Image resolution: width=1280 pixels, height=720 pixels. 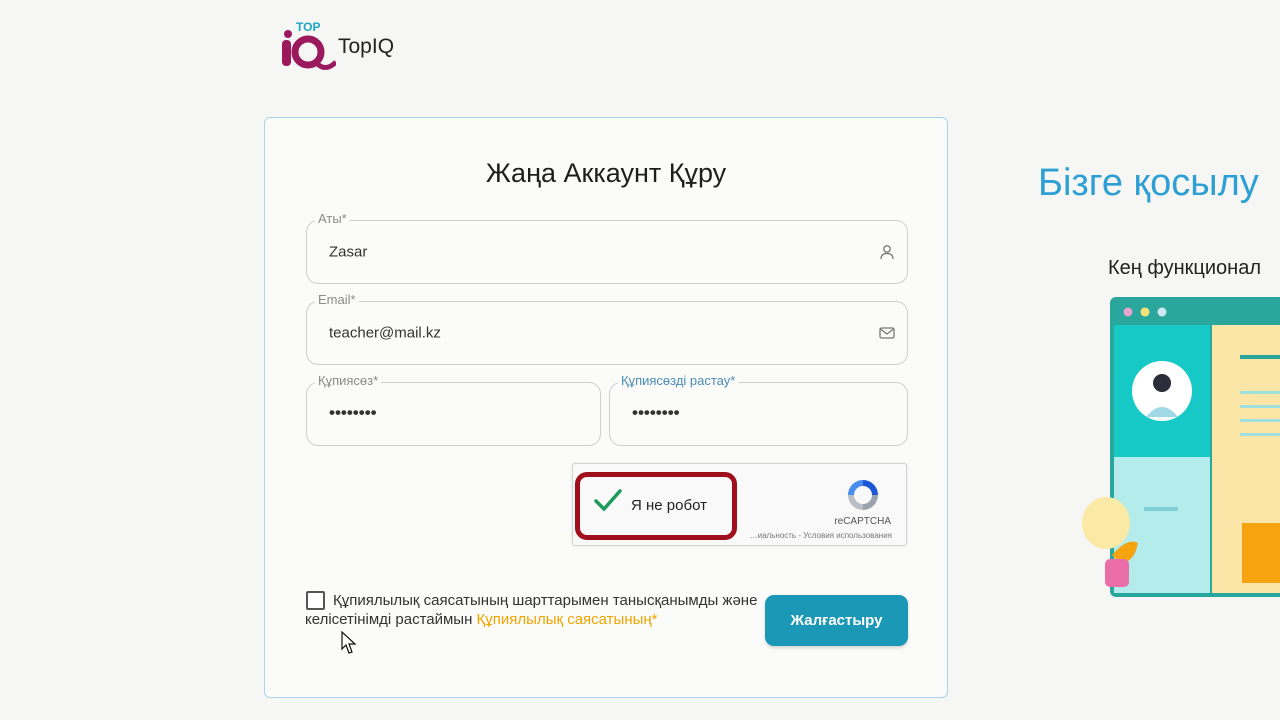 I want to click on confirm-password-field-value: ••••••••, so click(x=656, y=413).